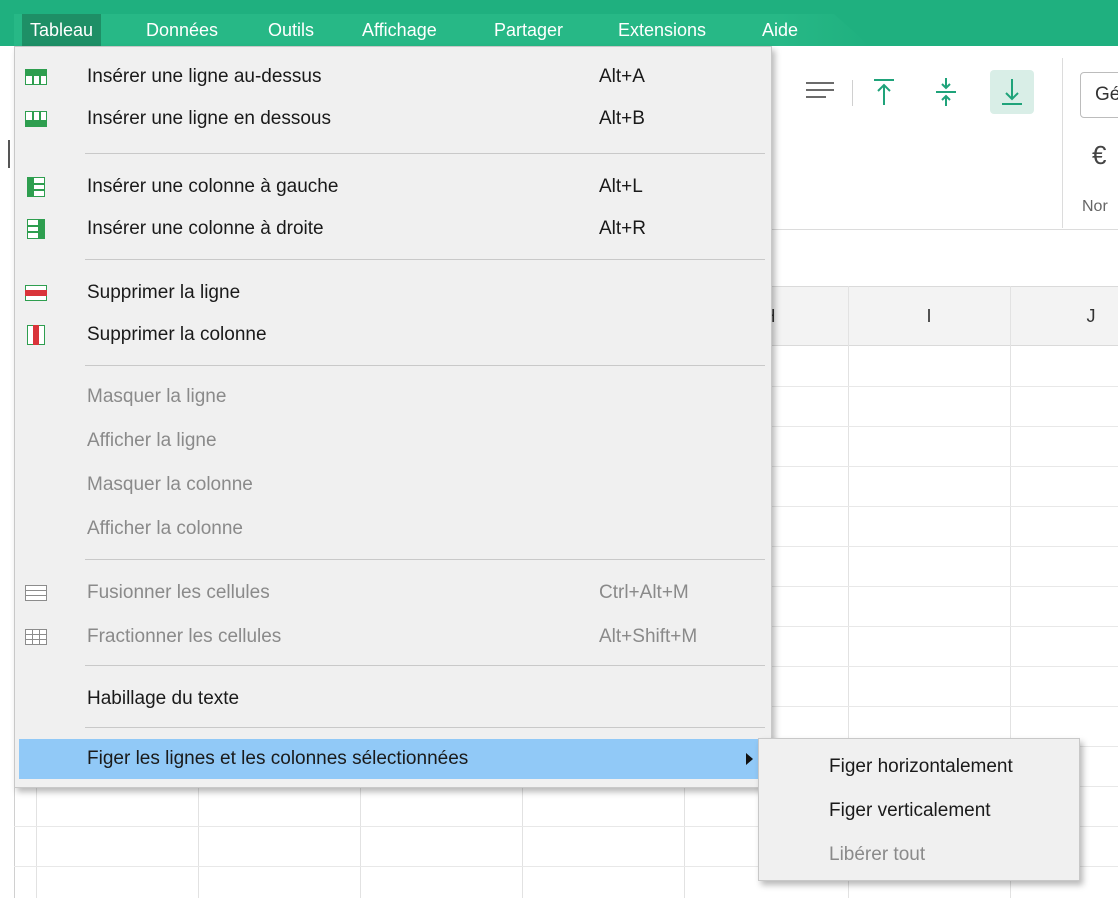  What do you see at coordinates (393, 637) in the screenshot?
I see `menu-item-split-cells: Fractionner les cellules Alt+Shift+M` at bounding box center [393, 637].